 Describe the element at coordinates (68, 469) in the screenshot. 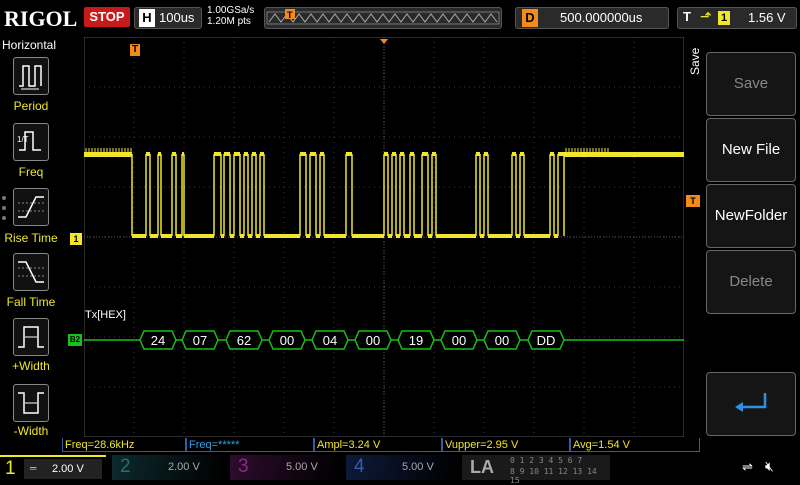

I see `ch1-scale: 2.00 V` at that location.